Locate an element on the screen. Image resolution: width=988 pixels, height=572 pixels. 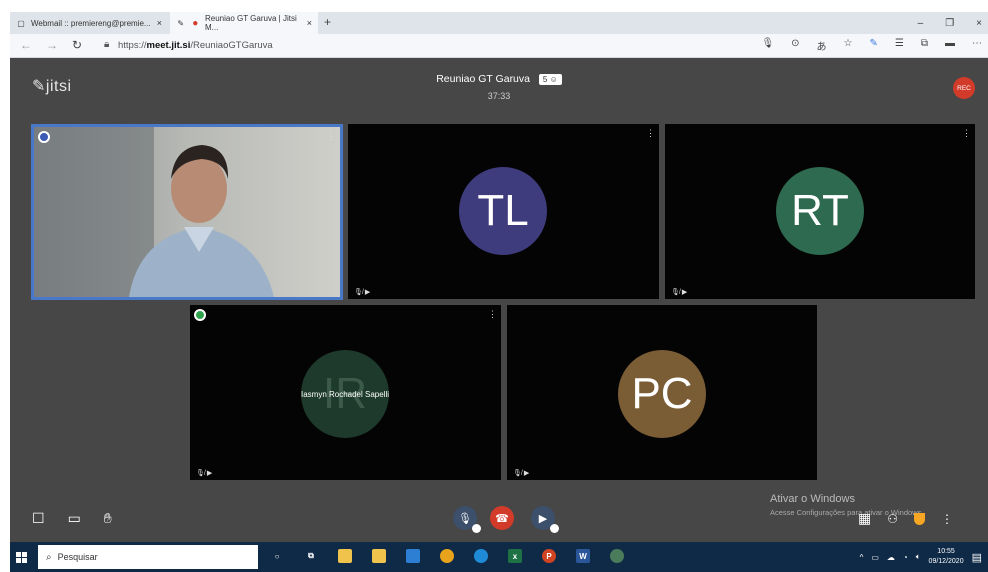
store-icon is located at coordinates (379, 556).